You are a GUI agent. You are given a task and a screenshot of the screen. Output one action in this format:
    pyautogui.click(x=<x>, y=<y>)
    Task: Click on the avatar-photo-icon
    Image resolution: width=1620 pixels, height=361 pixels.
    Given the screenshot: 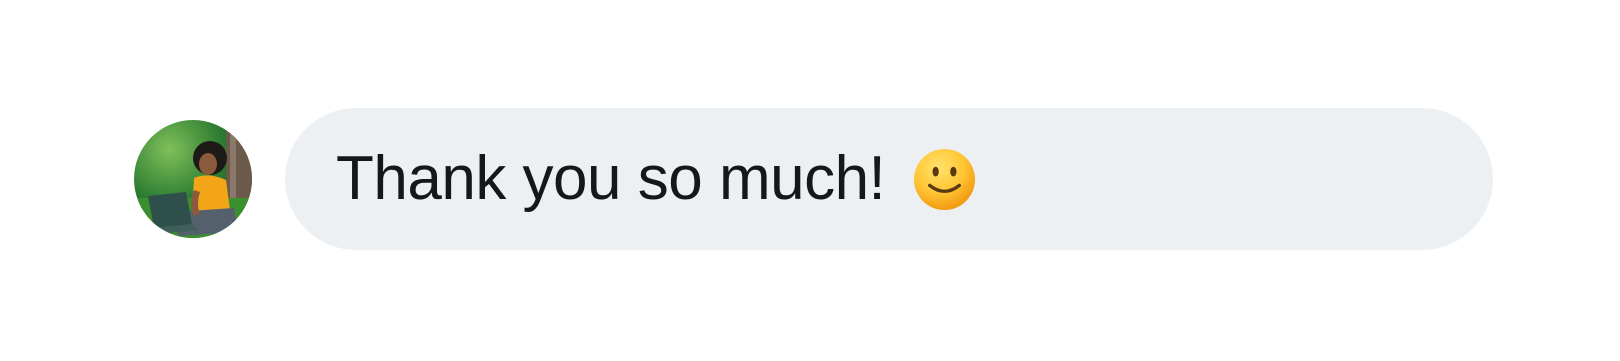 What is the action you would take?
    pyautogui.click(x=193, y=179)
    